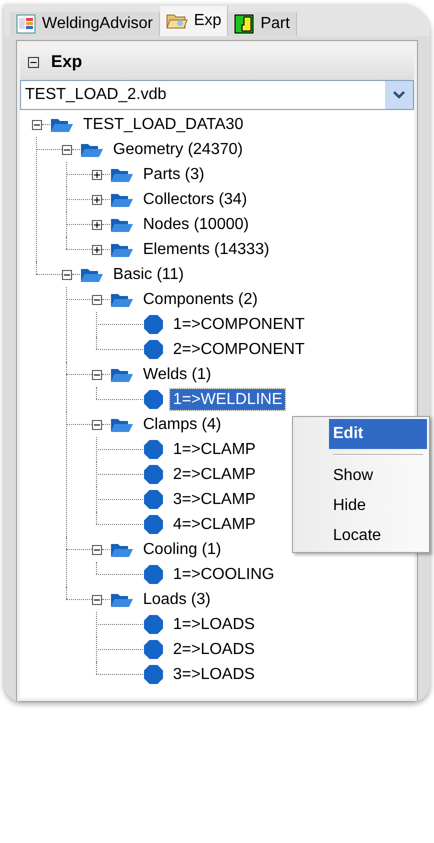 The height and width of the screenshot is (843, 434). Describe the element at coordinates (244, 24) in the screenshot. I see `part-icon` at that location.